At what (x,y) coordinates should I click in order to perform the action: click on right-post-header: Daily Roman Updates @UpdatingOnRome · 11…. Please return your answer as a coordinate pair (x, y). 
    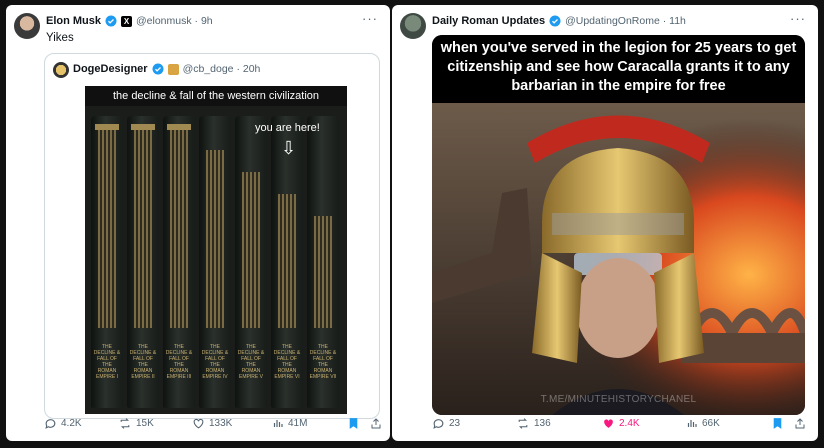
    Looking at the image, I should click on (559, 21).